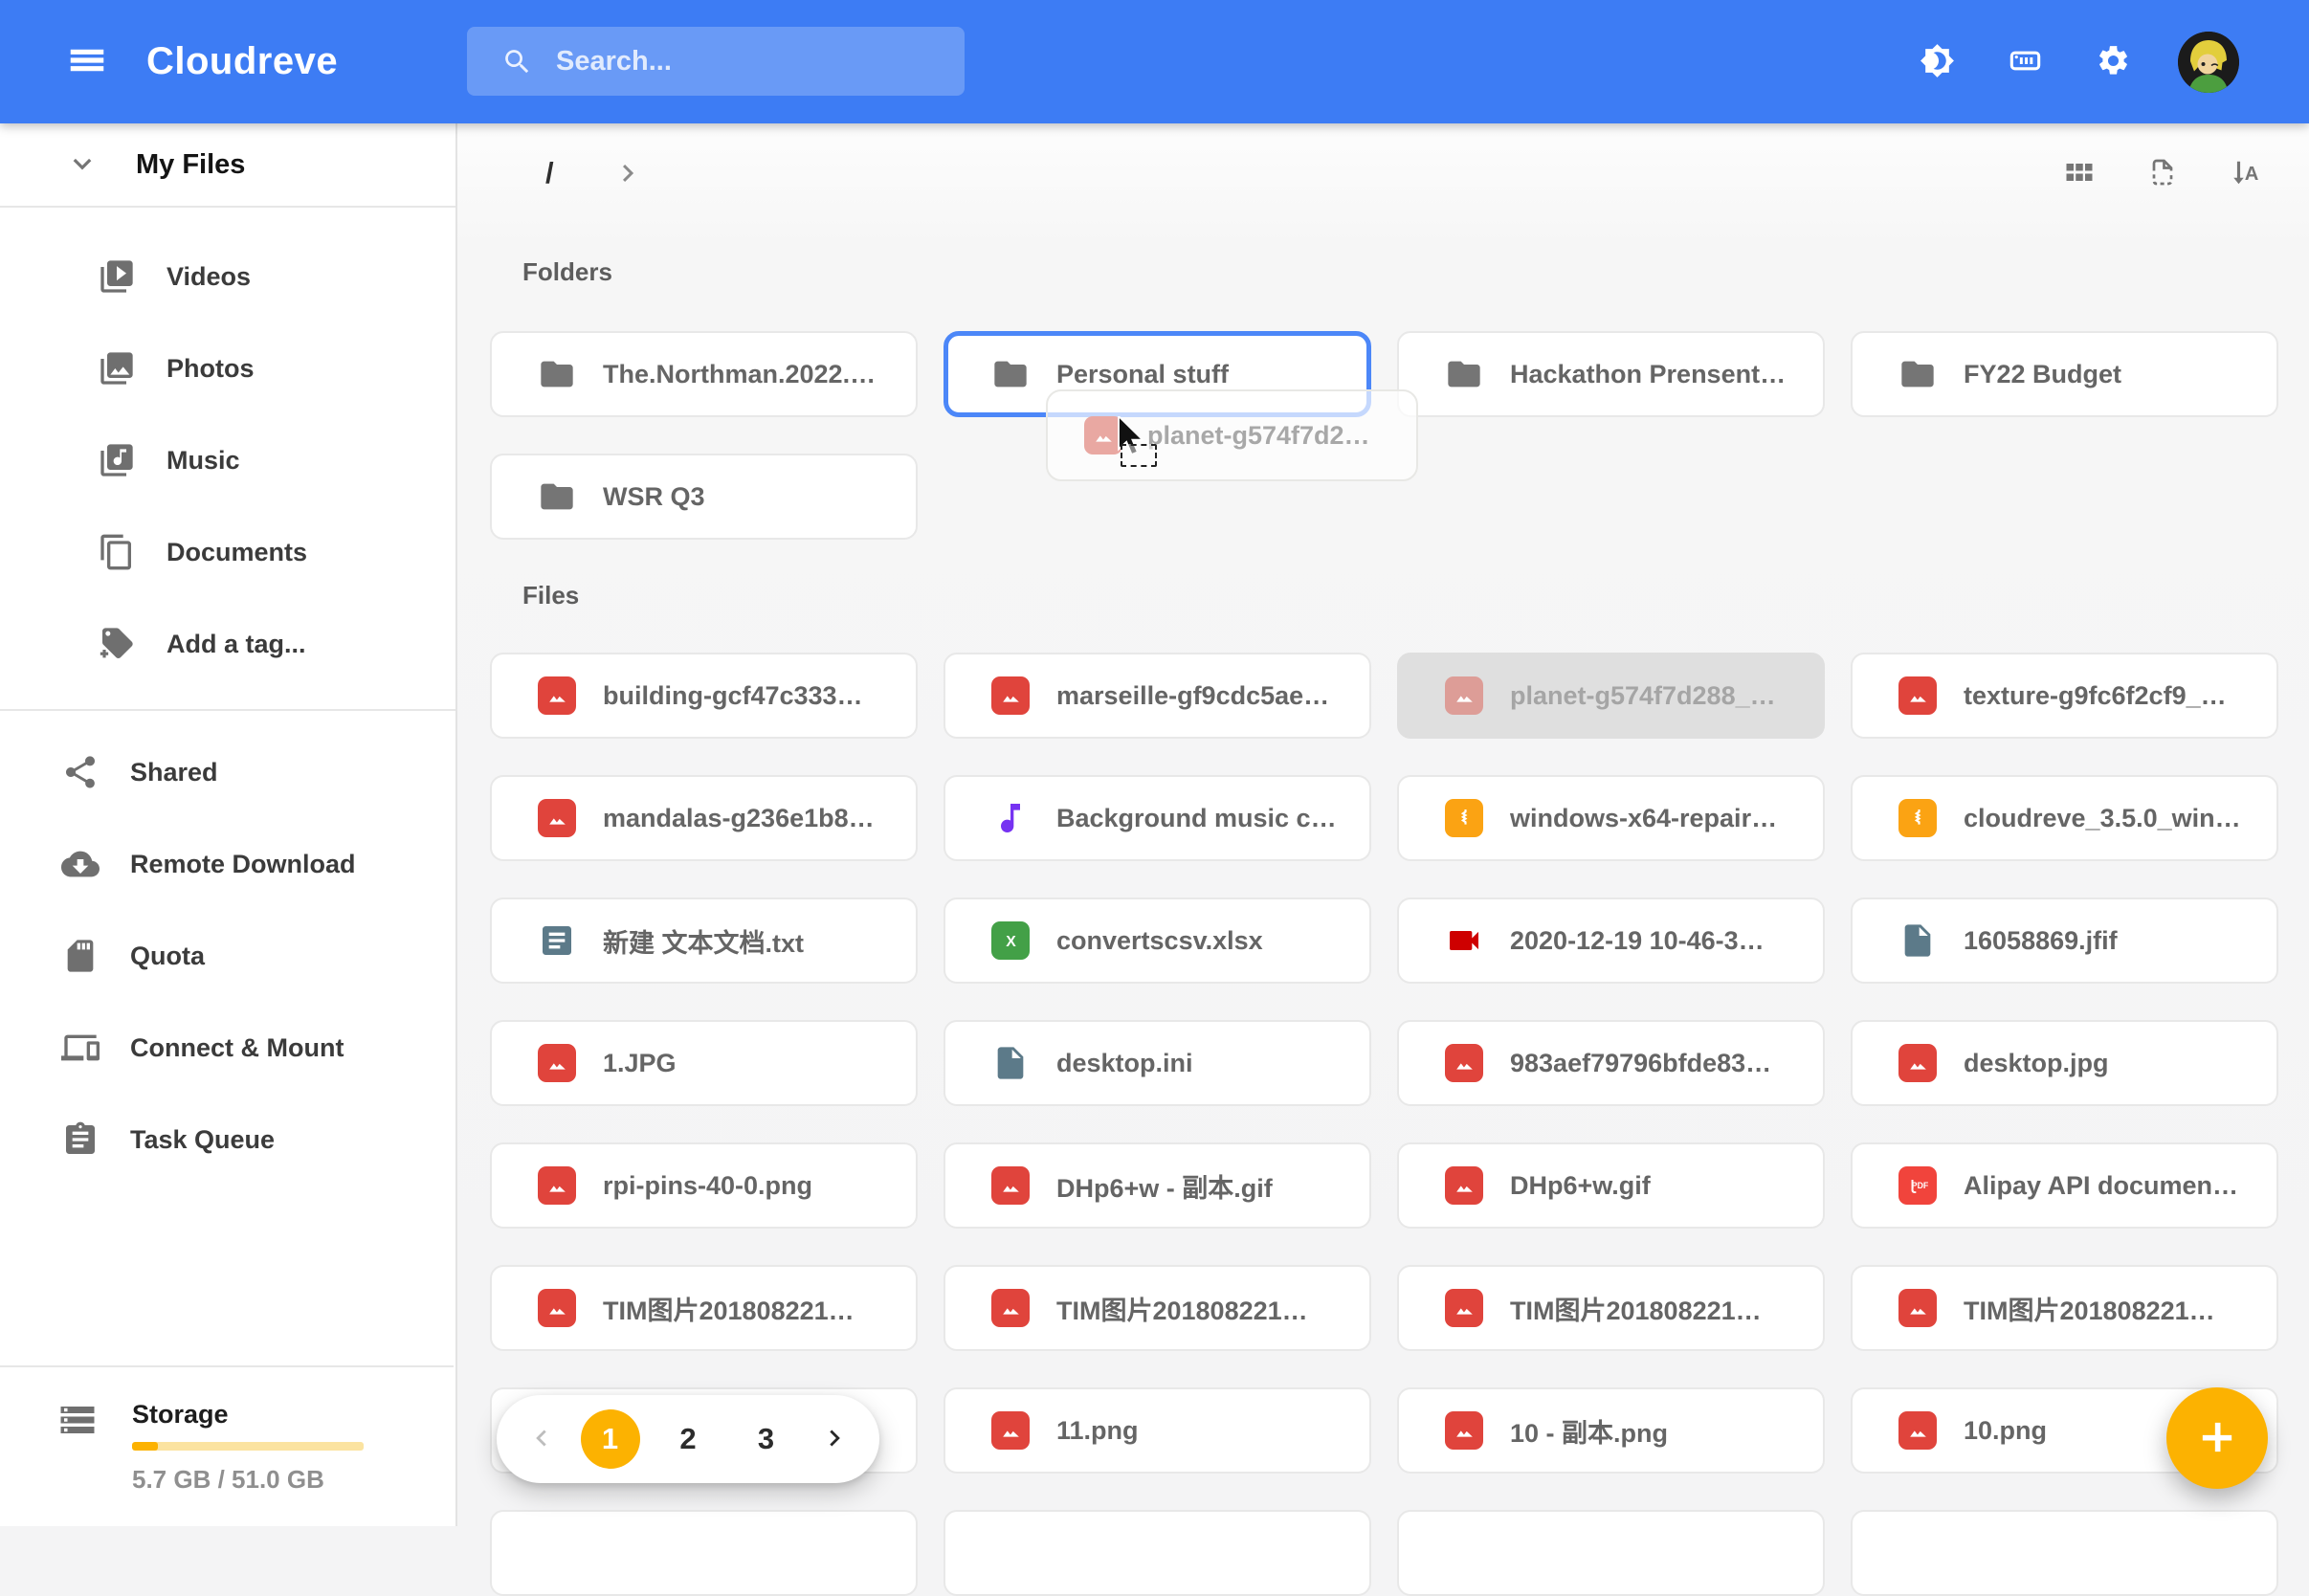  I want to click on file-card: 新建 文本文档.txt, so click(704, 941).